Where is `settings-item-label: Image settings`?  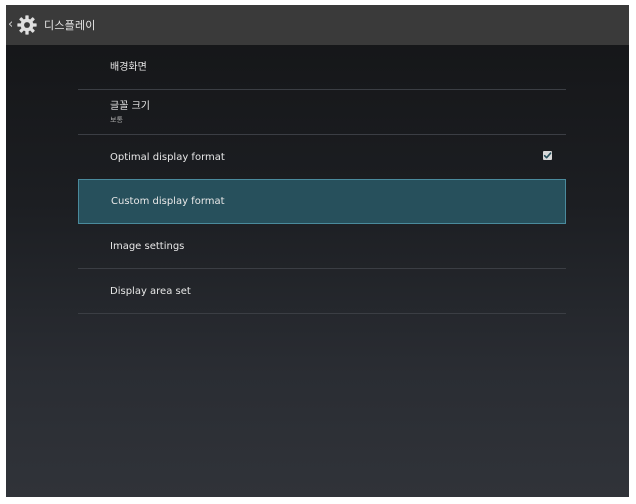
settings-item-label: Image settings is located at coordinates (147, 246).